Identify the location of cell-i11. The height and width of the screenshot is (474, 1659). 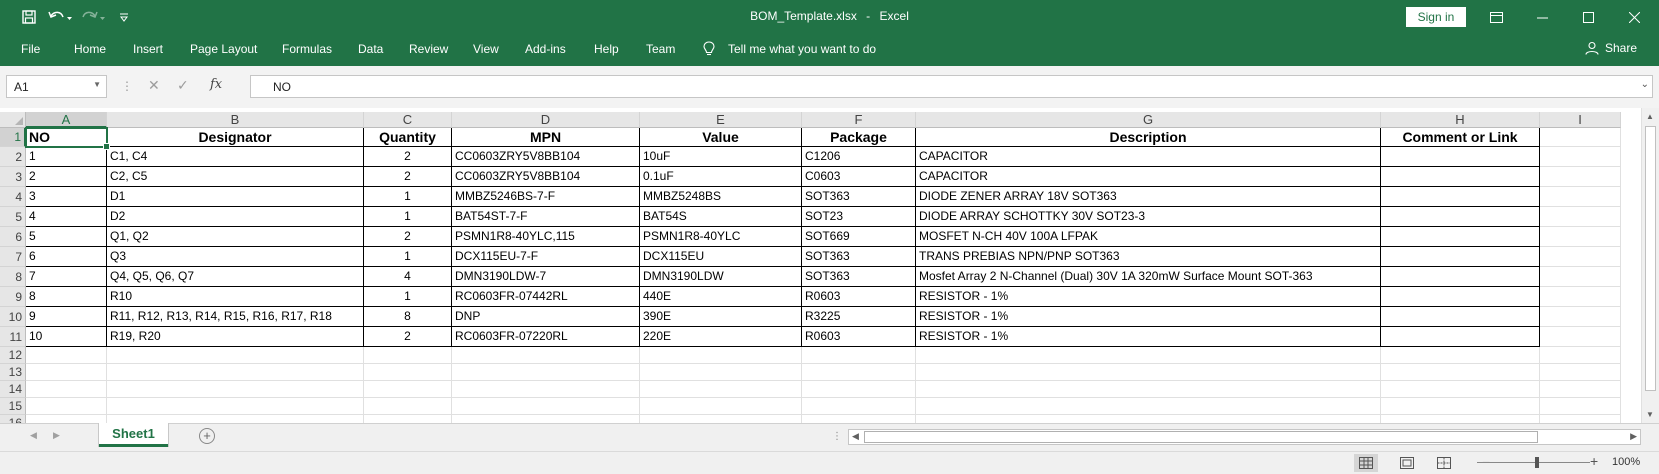
(1580, 337).